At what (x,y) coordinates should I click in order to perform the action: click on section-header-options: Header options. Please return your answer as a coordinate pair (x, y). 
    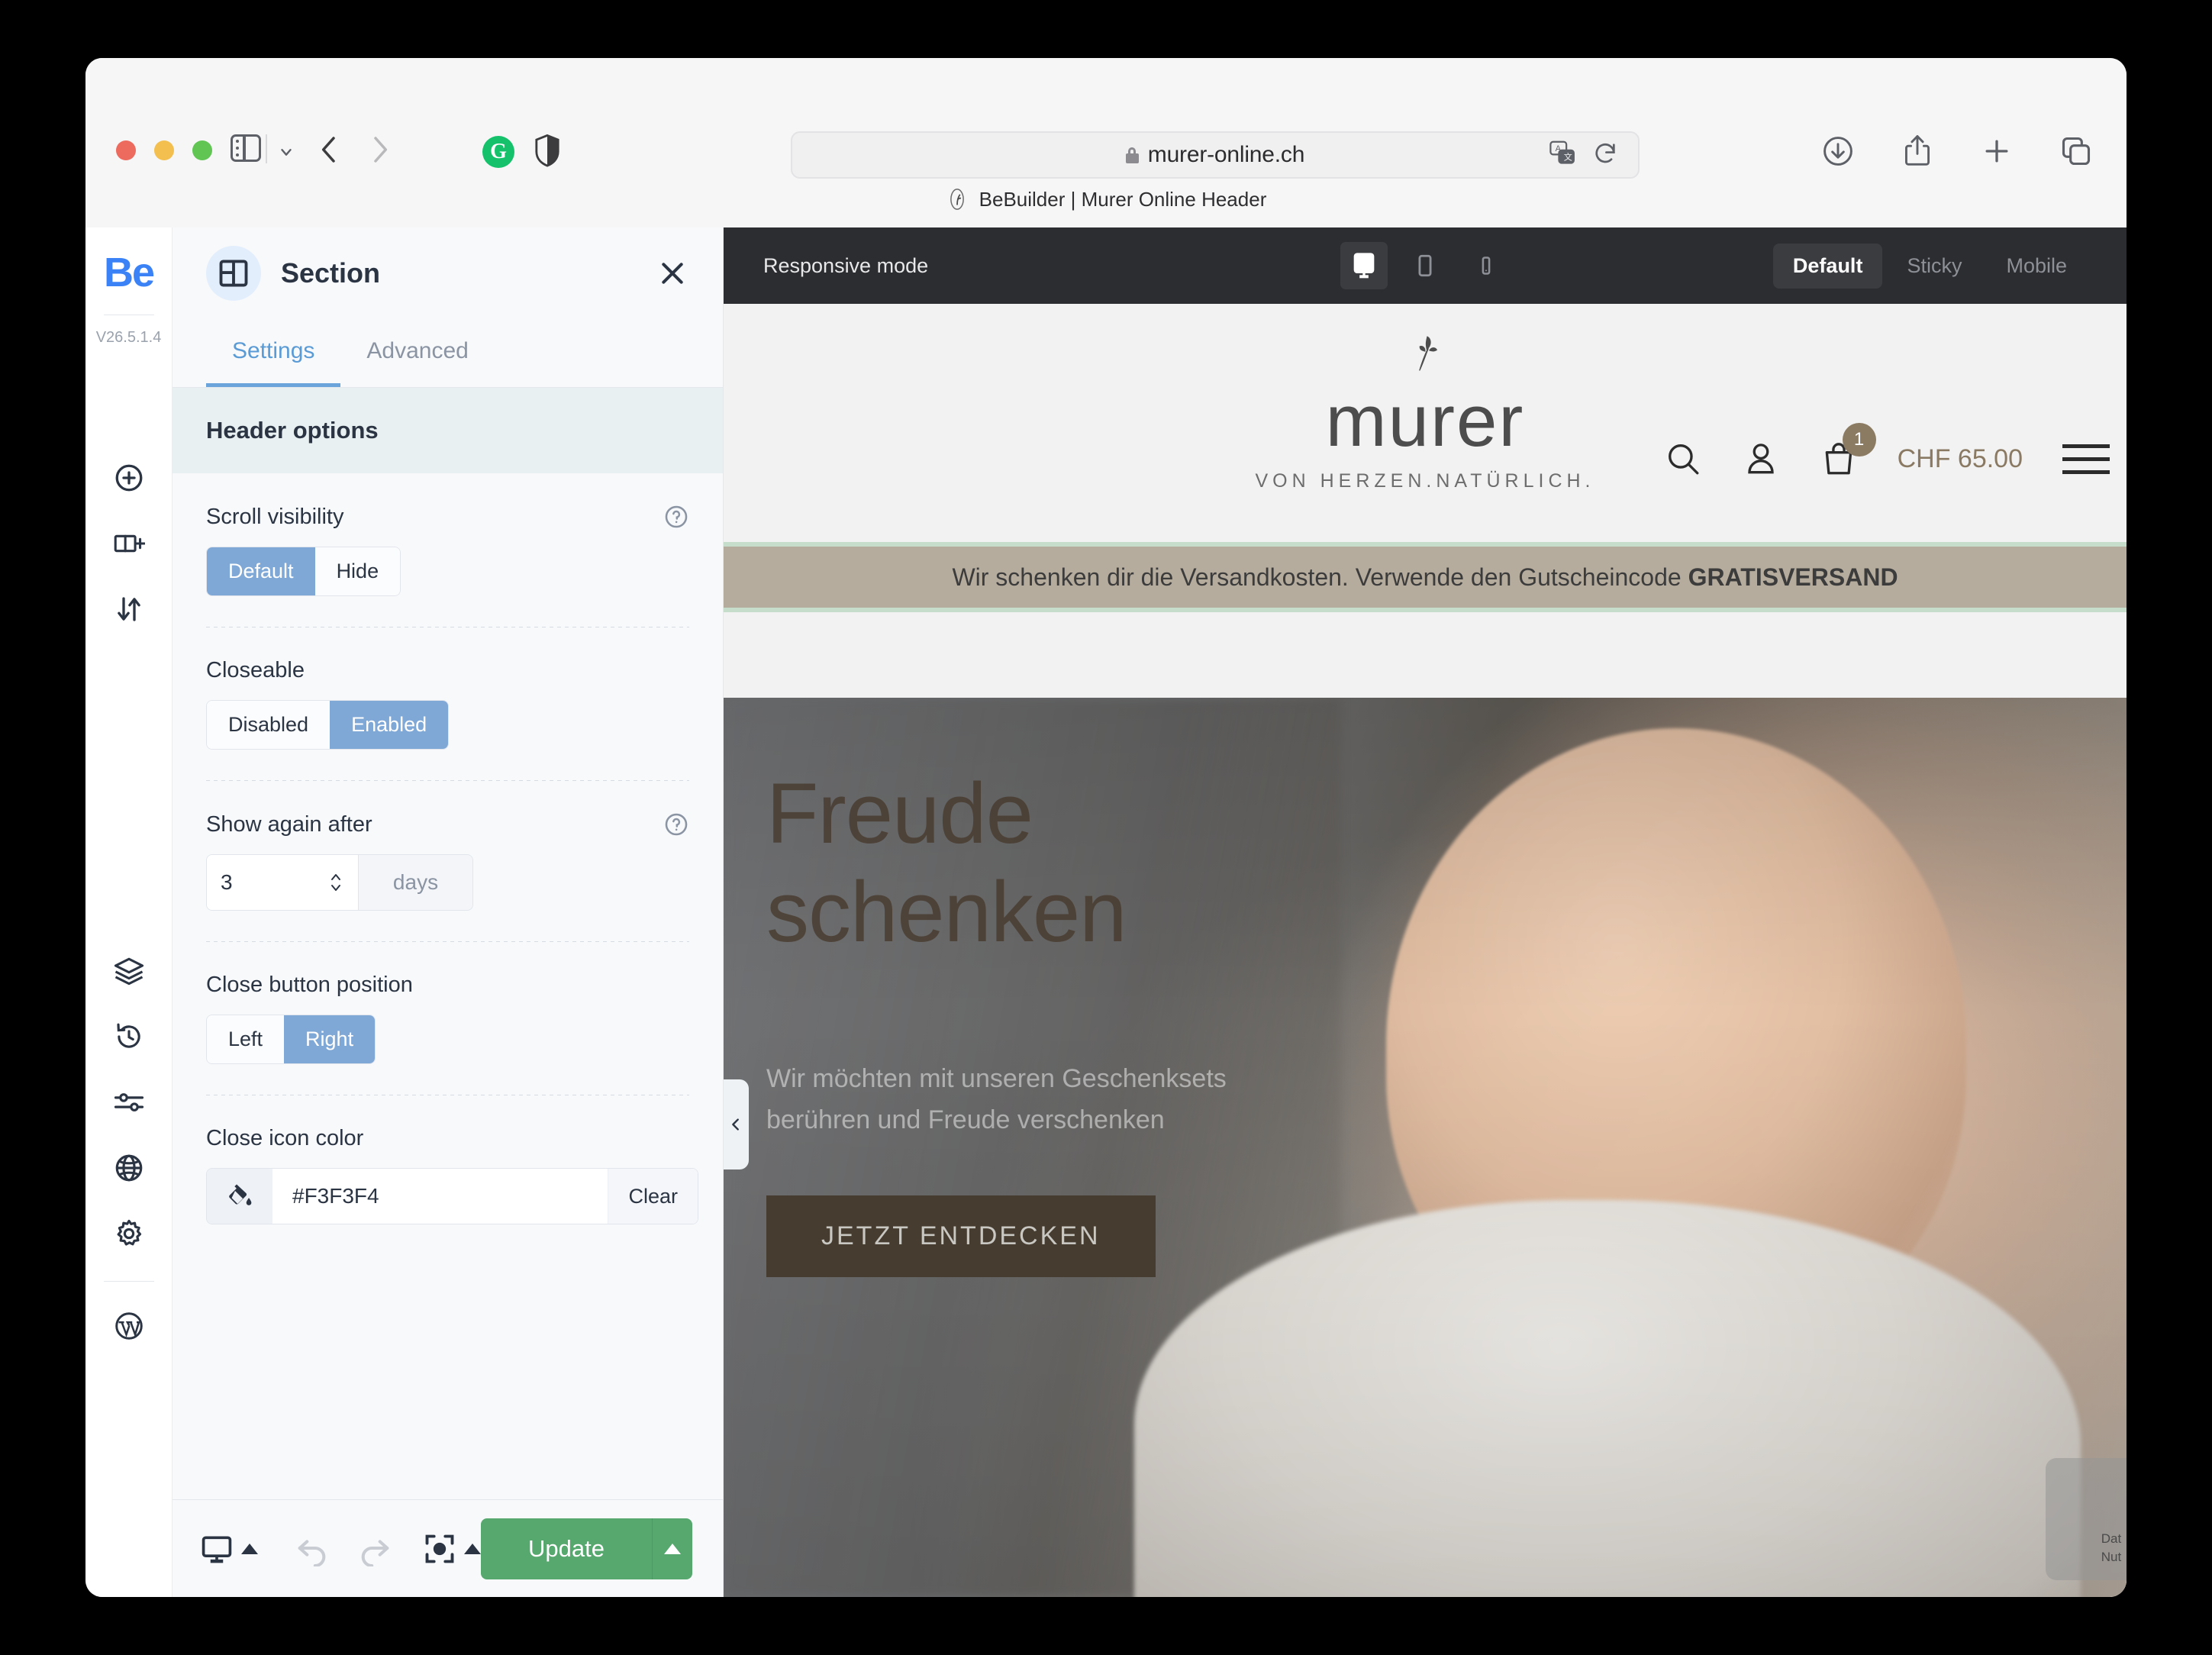
    Looking at the image, I should click on (448, 431).